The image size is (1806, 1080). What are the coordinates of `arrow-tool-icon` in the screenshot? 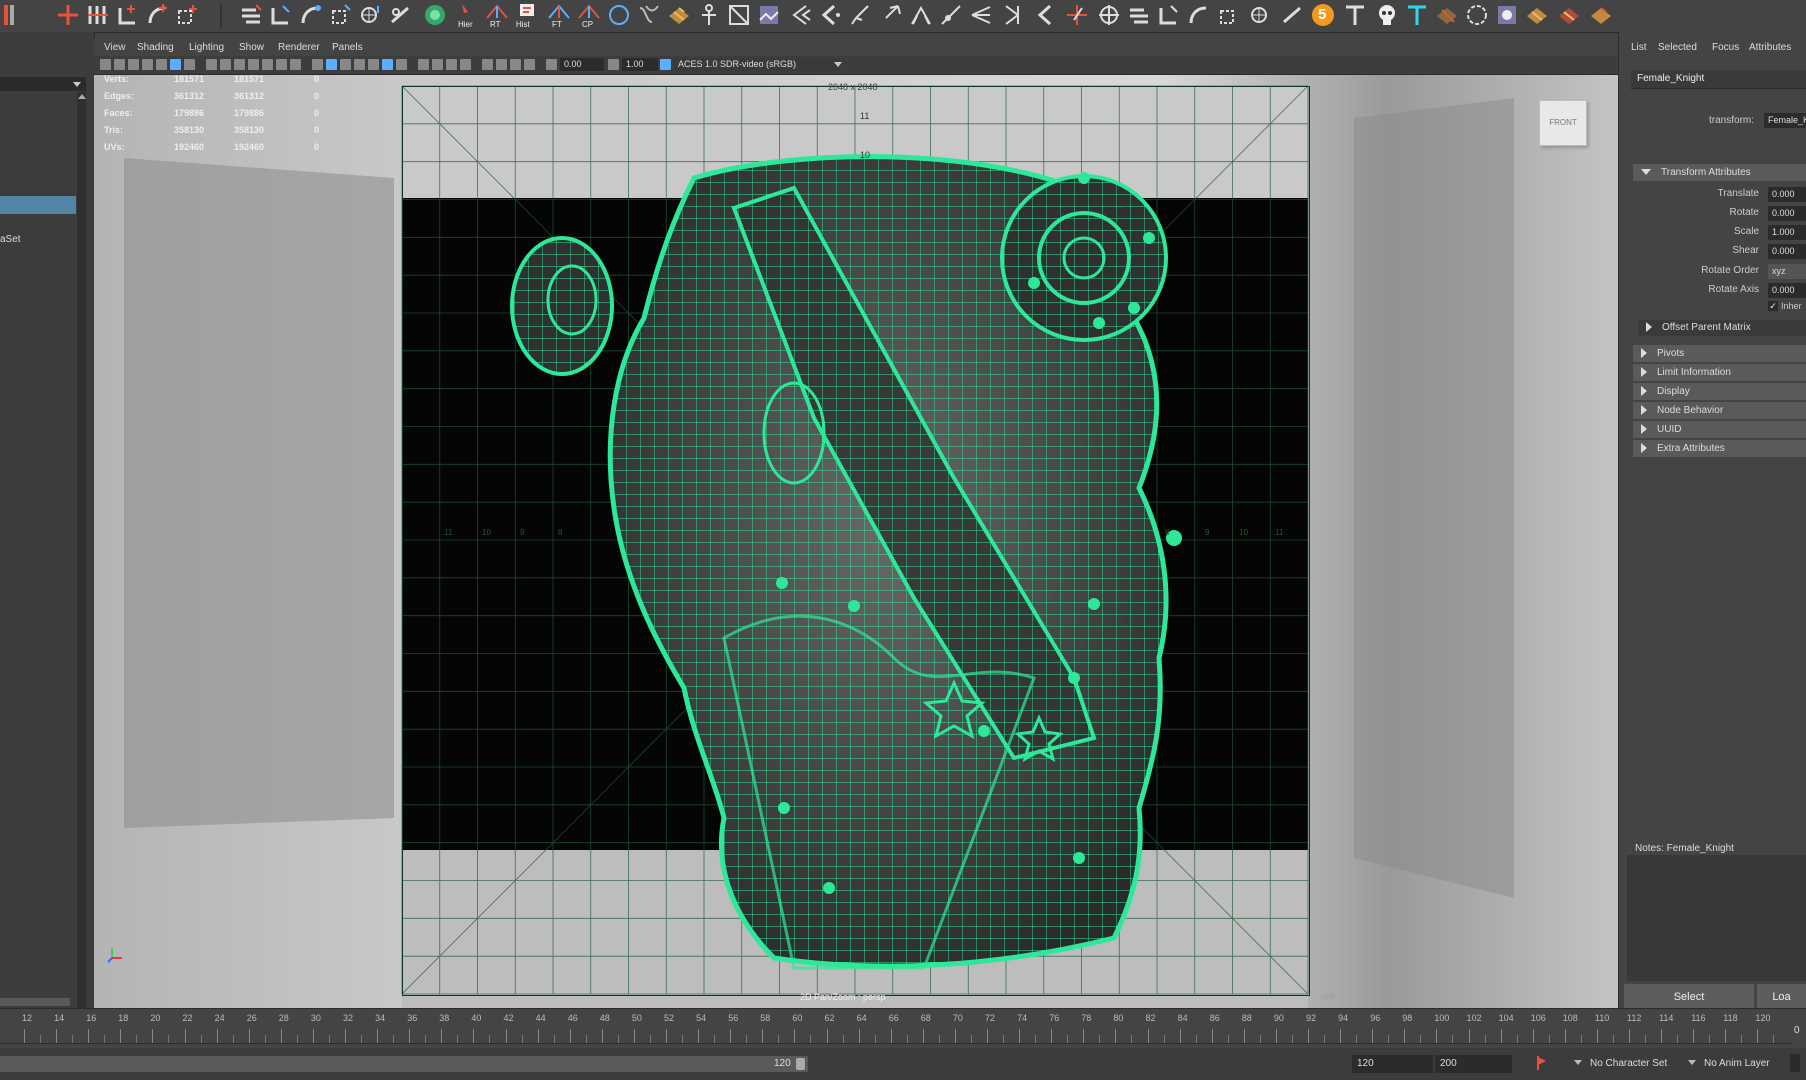 It's located at (861, 15).